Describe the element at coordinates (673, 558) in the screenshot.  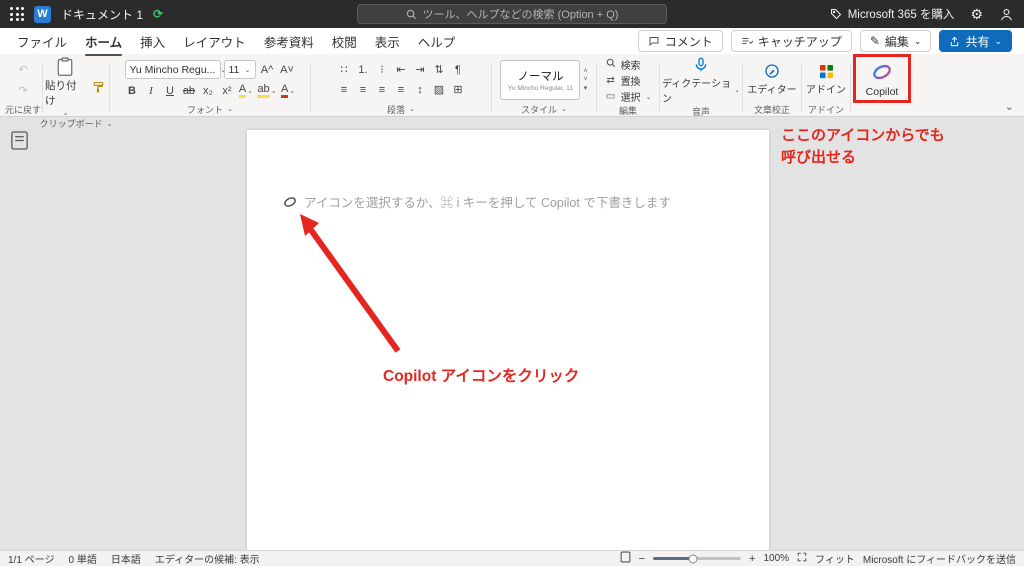
I see `zoom-slider-fill` at that location.